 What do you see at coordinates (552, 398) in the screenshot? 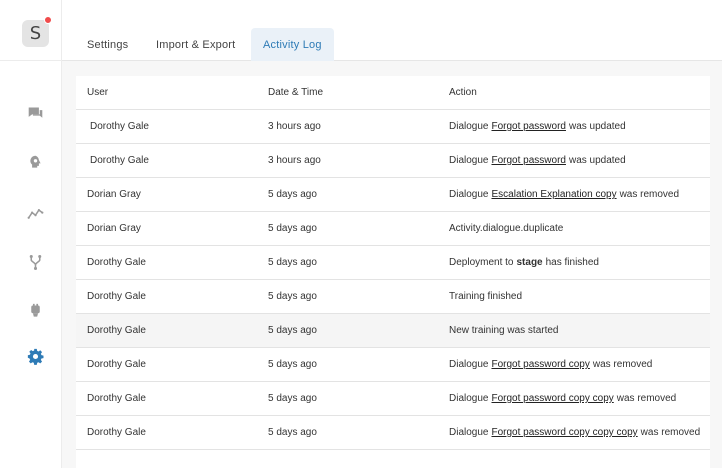
I see `dialogue-link: Forgot password copy copy` at bounding box center [552, 398].